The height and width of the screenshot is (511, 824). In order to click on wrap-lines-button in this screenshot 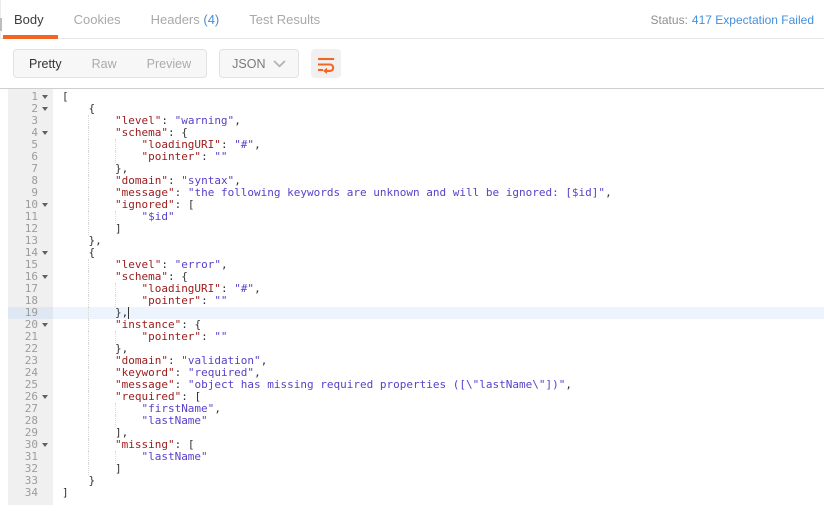, I will do `click(326, 63)`.